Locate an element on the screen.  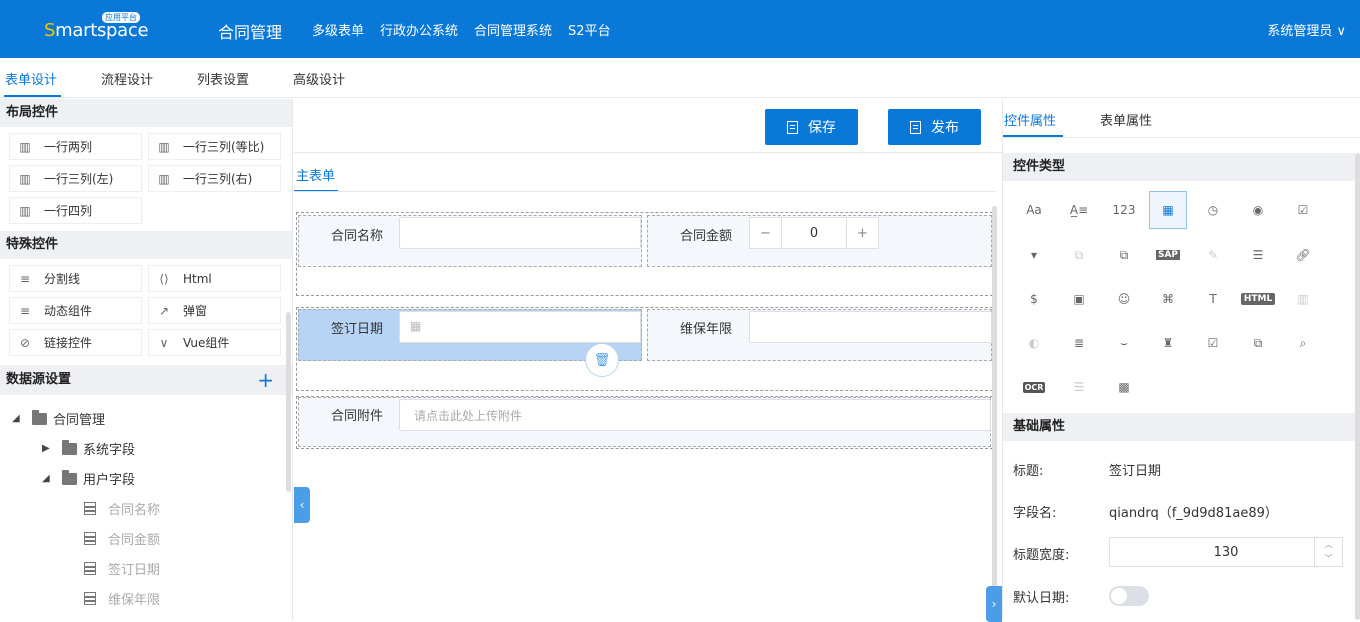
number-icon: 123 is located at coordinates (1124, 210).